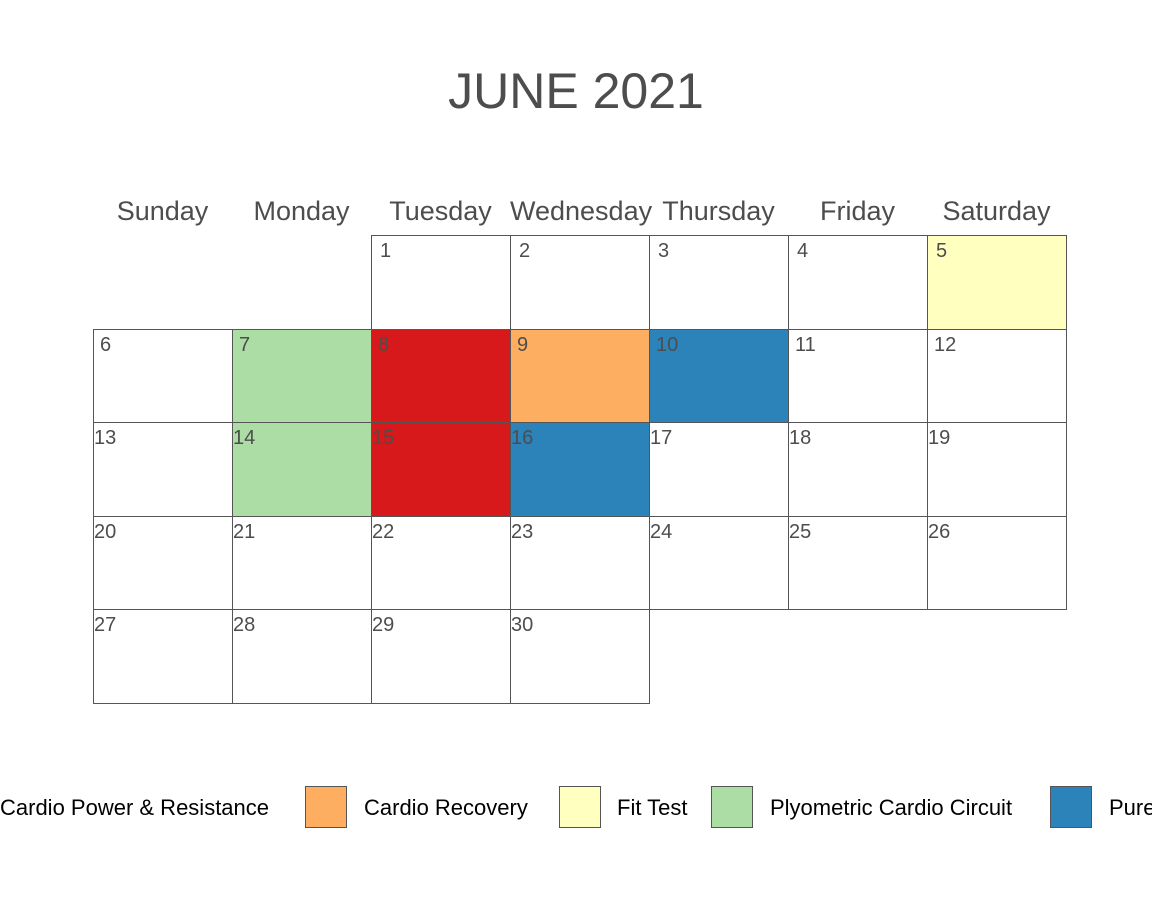 The height and width of the screenshot is (921, 1152). I want to click on day-number: 10, so click(667, 344).